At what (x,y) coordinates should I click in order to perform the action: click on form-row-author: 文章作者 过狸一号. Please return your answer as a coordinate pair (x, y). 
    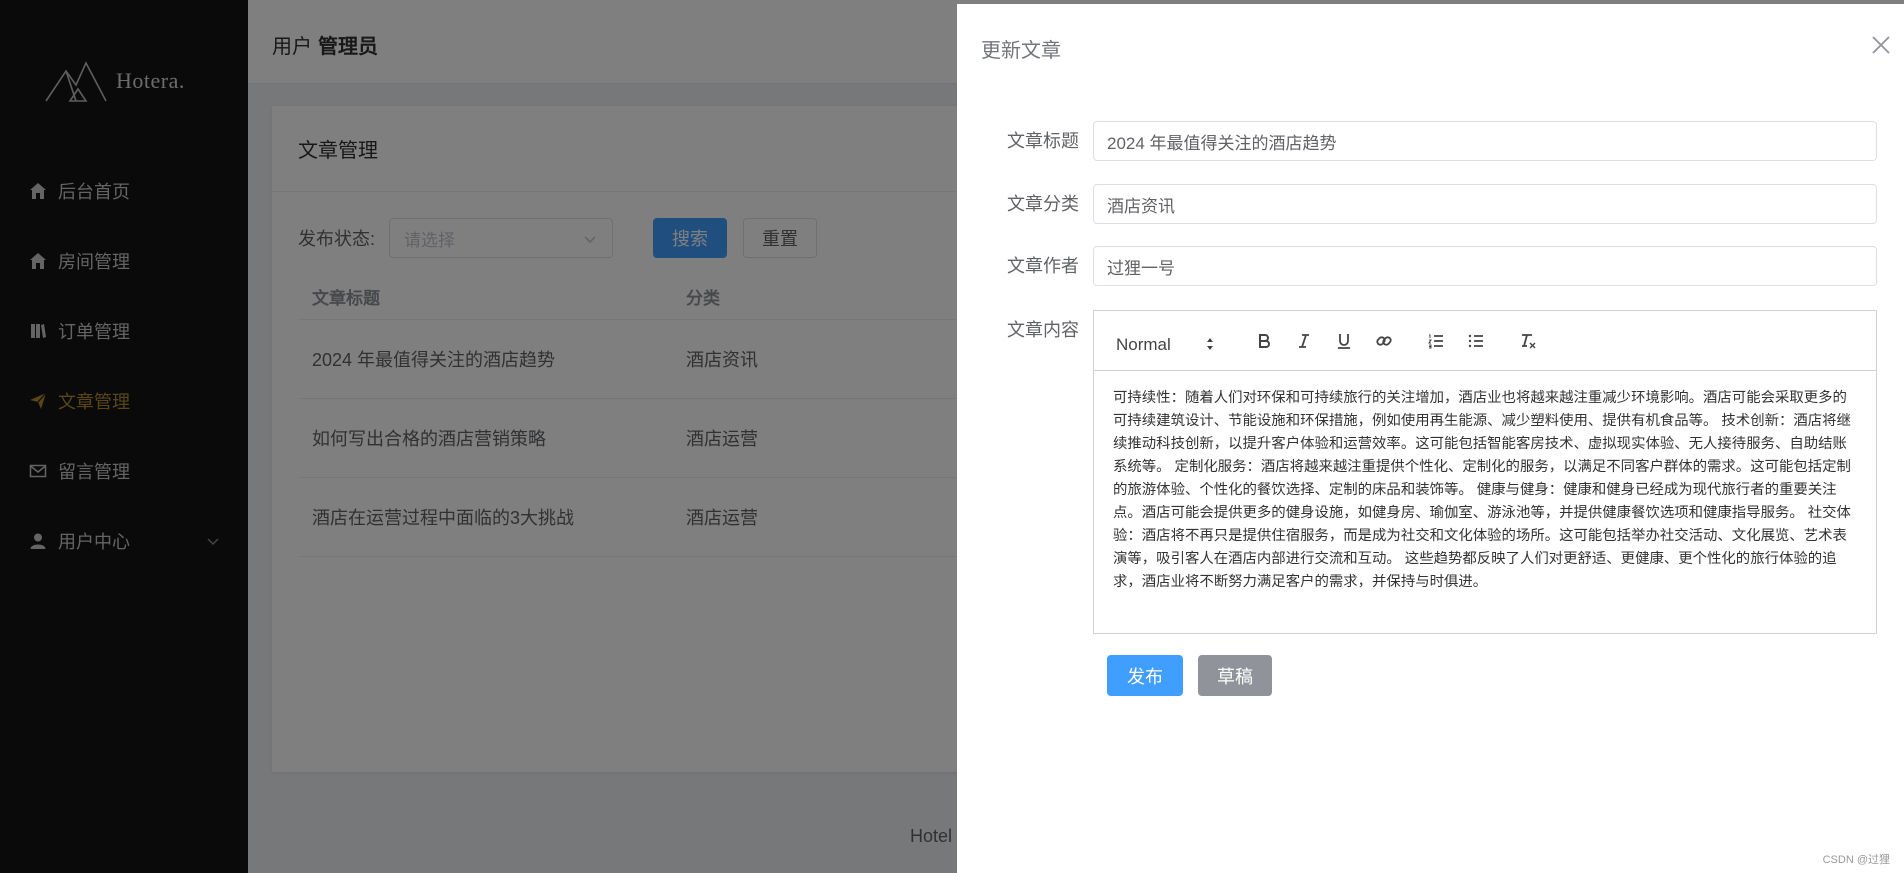
    Looking at the image, I should click on (1417, 266).